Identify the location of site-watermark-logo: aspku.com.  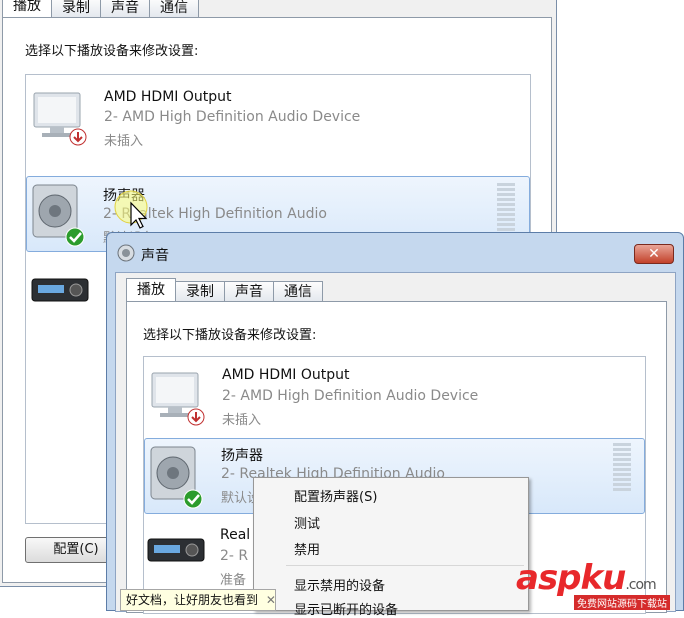
(586, 578).